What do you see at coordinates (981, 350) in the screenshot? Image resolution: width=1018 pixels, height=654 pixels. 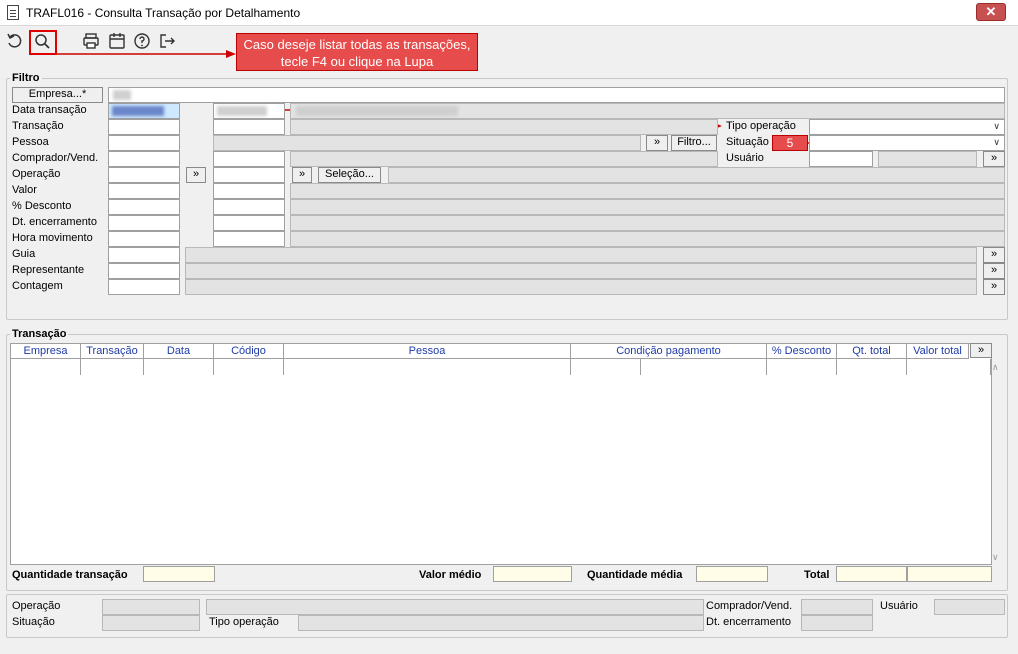 I see `columns-more-button: »` at bounding box center [981, 350].